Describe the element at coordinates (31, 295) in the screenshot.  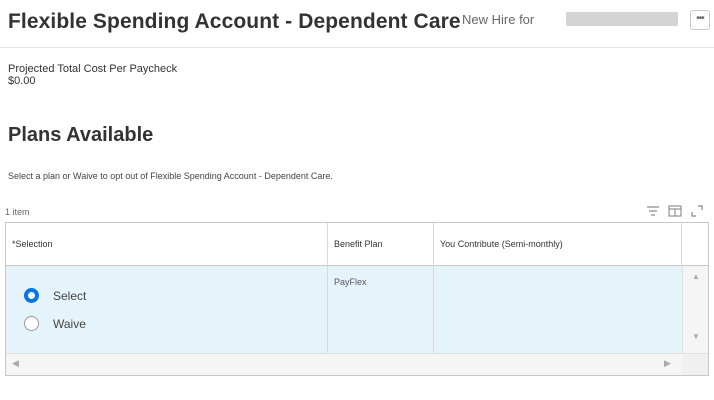
I see `select-radio` at that location.